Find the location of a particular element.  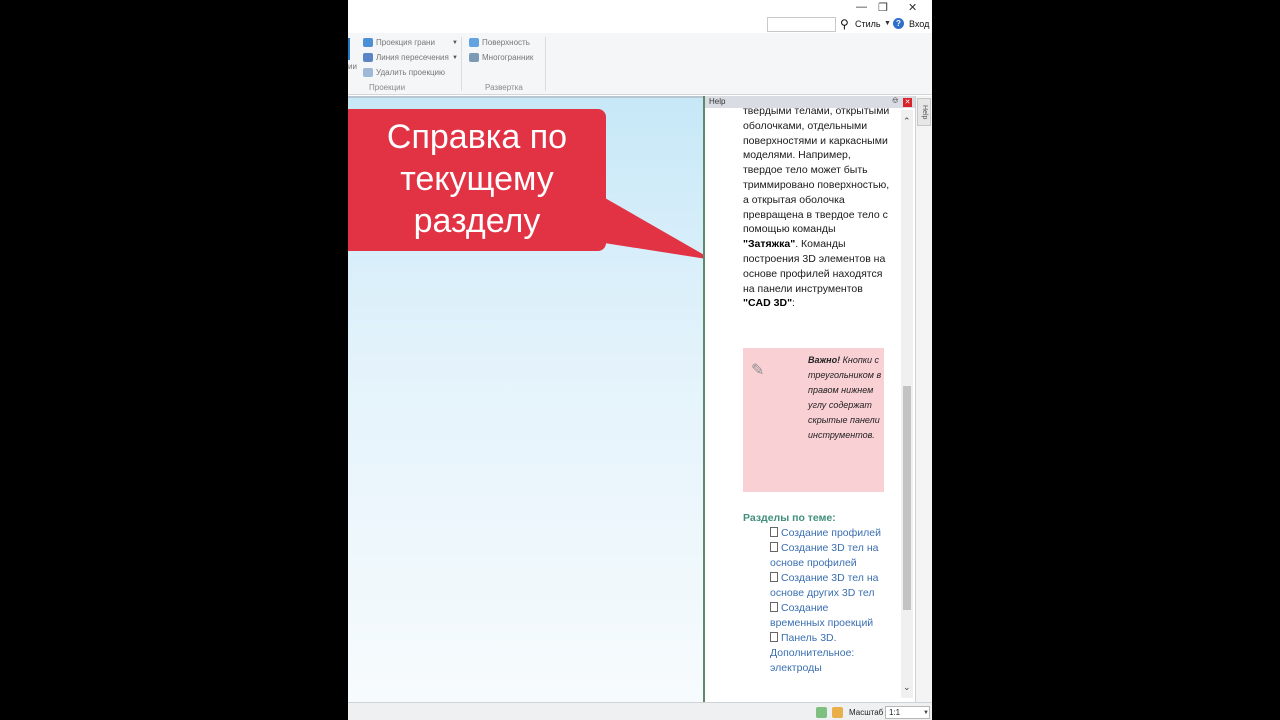

minimize-icon: — is located at coordinates (861, 7).